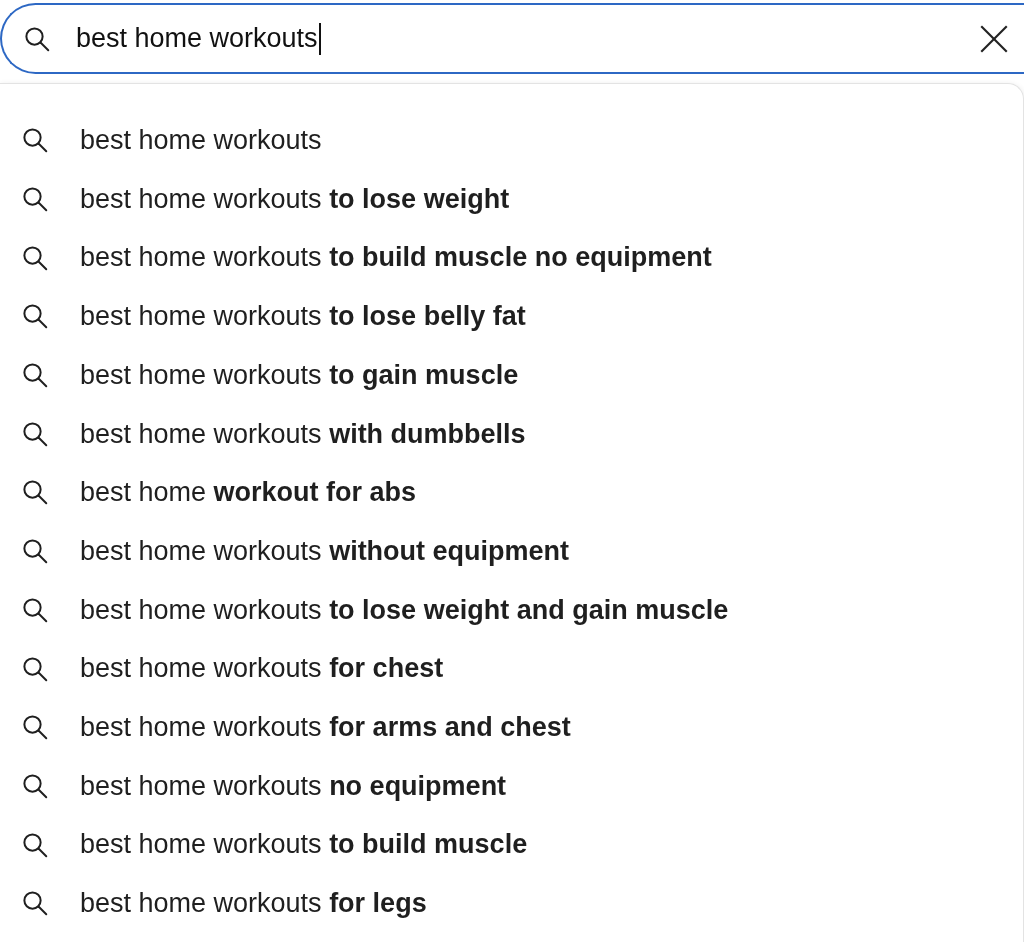  I want to click on suggestion-item: best home workouts, so click(511, 140).